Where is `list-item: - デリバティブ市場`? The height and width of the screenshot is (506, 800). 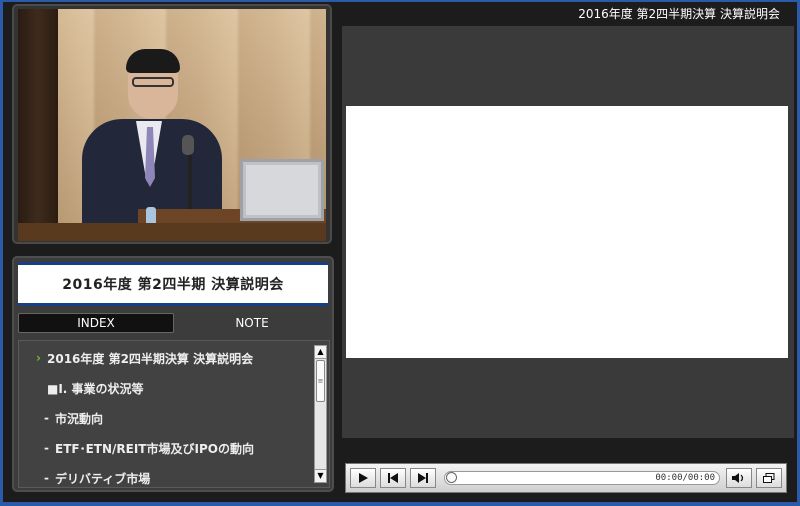 list-item: - デリバティブ市場 is located at coordinates (165, 475).